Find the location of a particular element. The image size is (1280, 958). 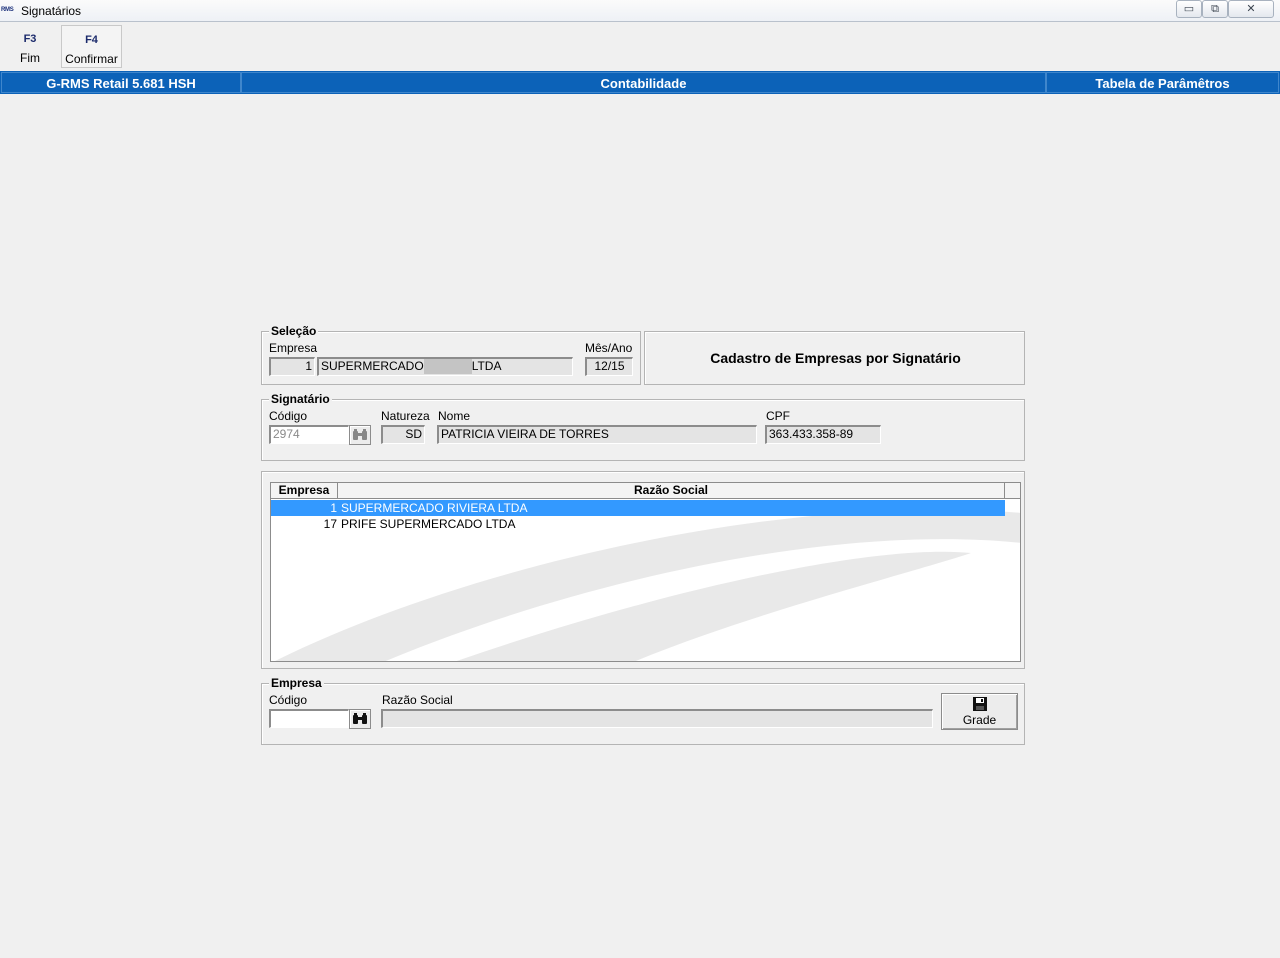

heading-box: Cadastro de Empresas por Signatário is located at coordinates (834, 358).